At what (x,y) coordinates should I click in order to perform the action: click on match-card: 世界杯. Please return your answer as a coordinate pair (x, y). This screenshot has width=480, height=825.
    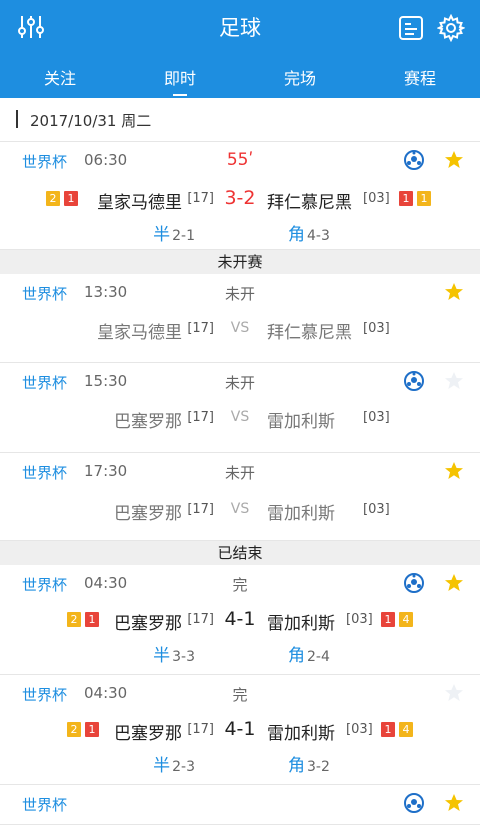
    Looking at the image, I should click on (240, 805).